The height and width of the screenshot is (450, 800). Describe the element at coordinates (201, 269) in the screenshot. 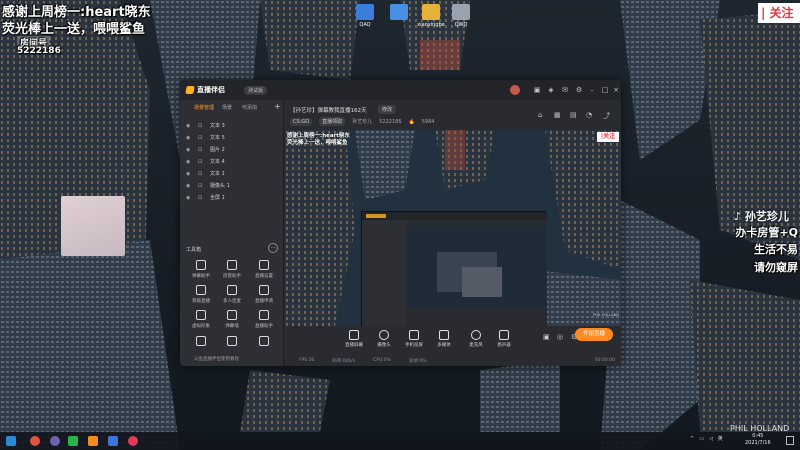

I see `tool-danmu-helper: 弹幕助手` at that location.